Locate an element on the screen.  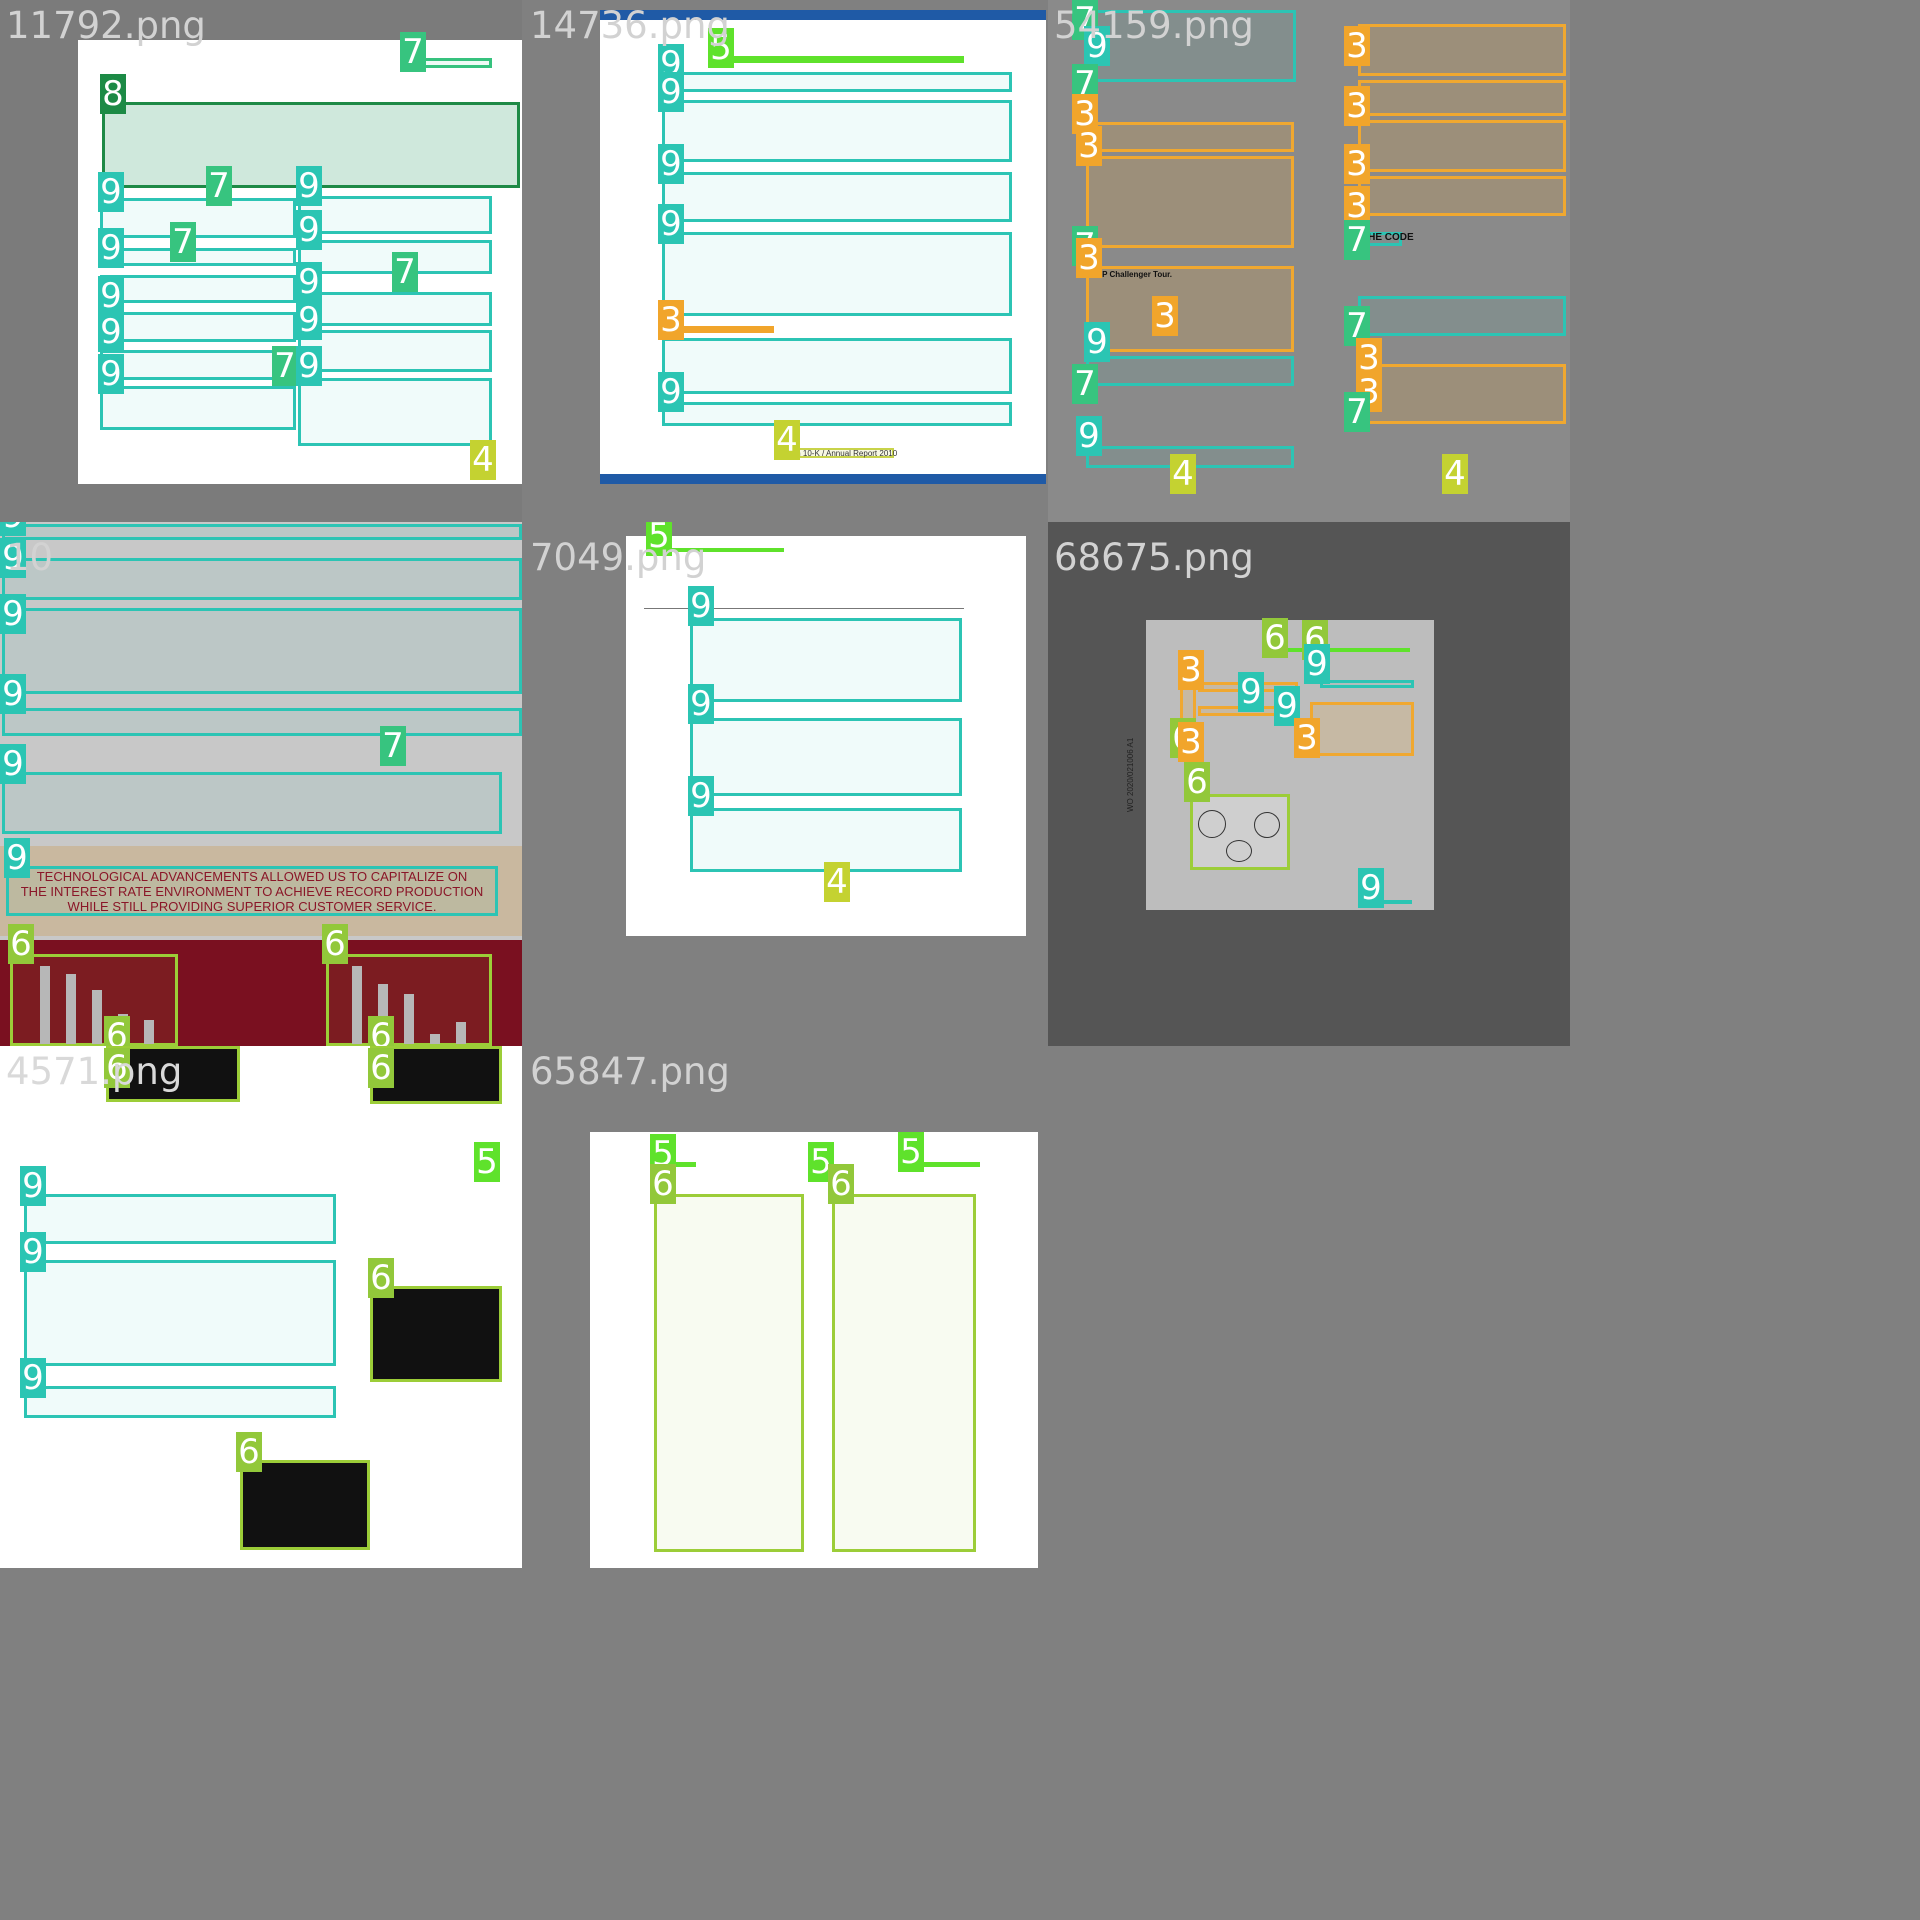
tile-4571: 4571.png 6 6 5 9 9 6 9 6 is located at coordinates (261, 1307).